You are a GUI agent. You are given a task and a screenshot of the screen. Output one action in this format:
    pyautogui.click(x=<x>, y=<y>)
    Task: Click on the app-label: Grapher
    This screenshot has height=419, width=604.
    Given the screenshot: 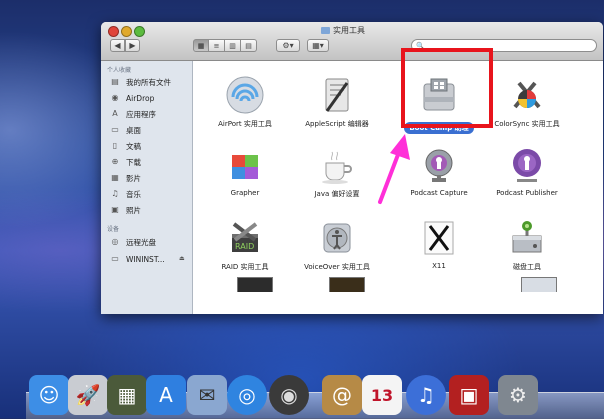 What is the action you would take?
    pyautogui.click(x=245, y=193)
    